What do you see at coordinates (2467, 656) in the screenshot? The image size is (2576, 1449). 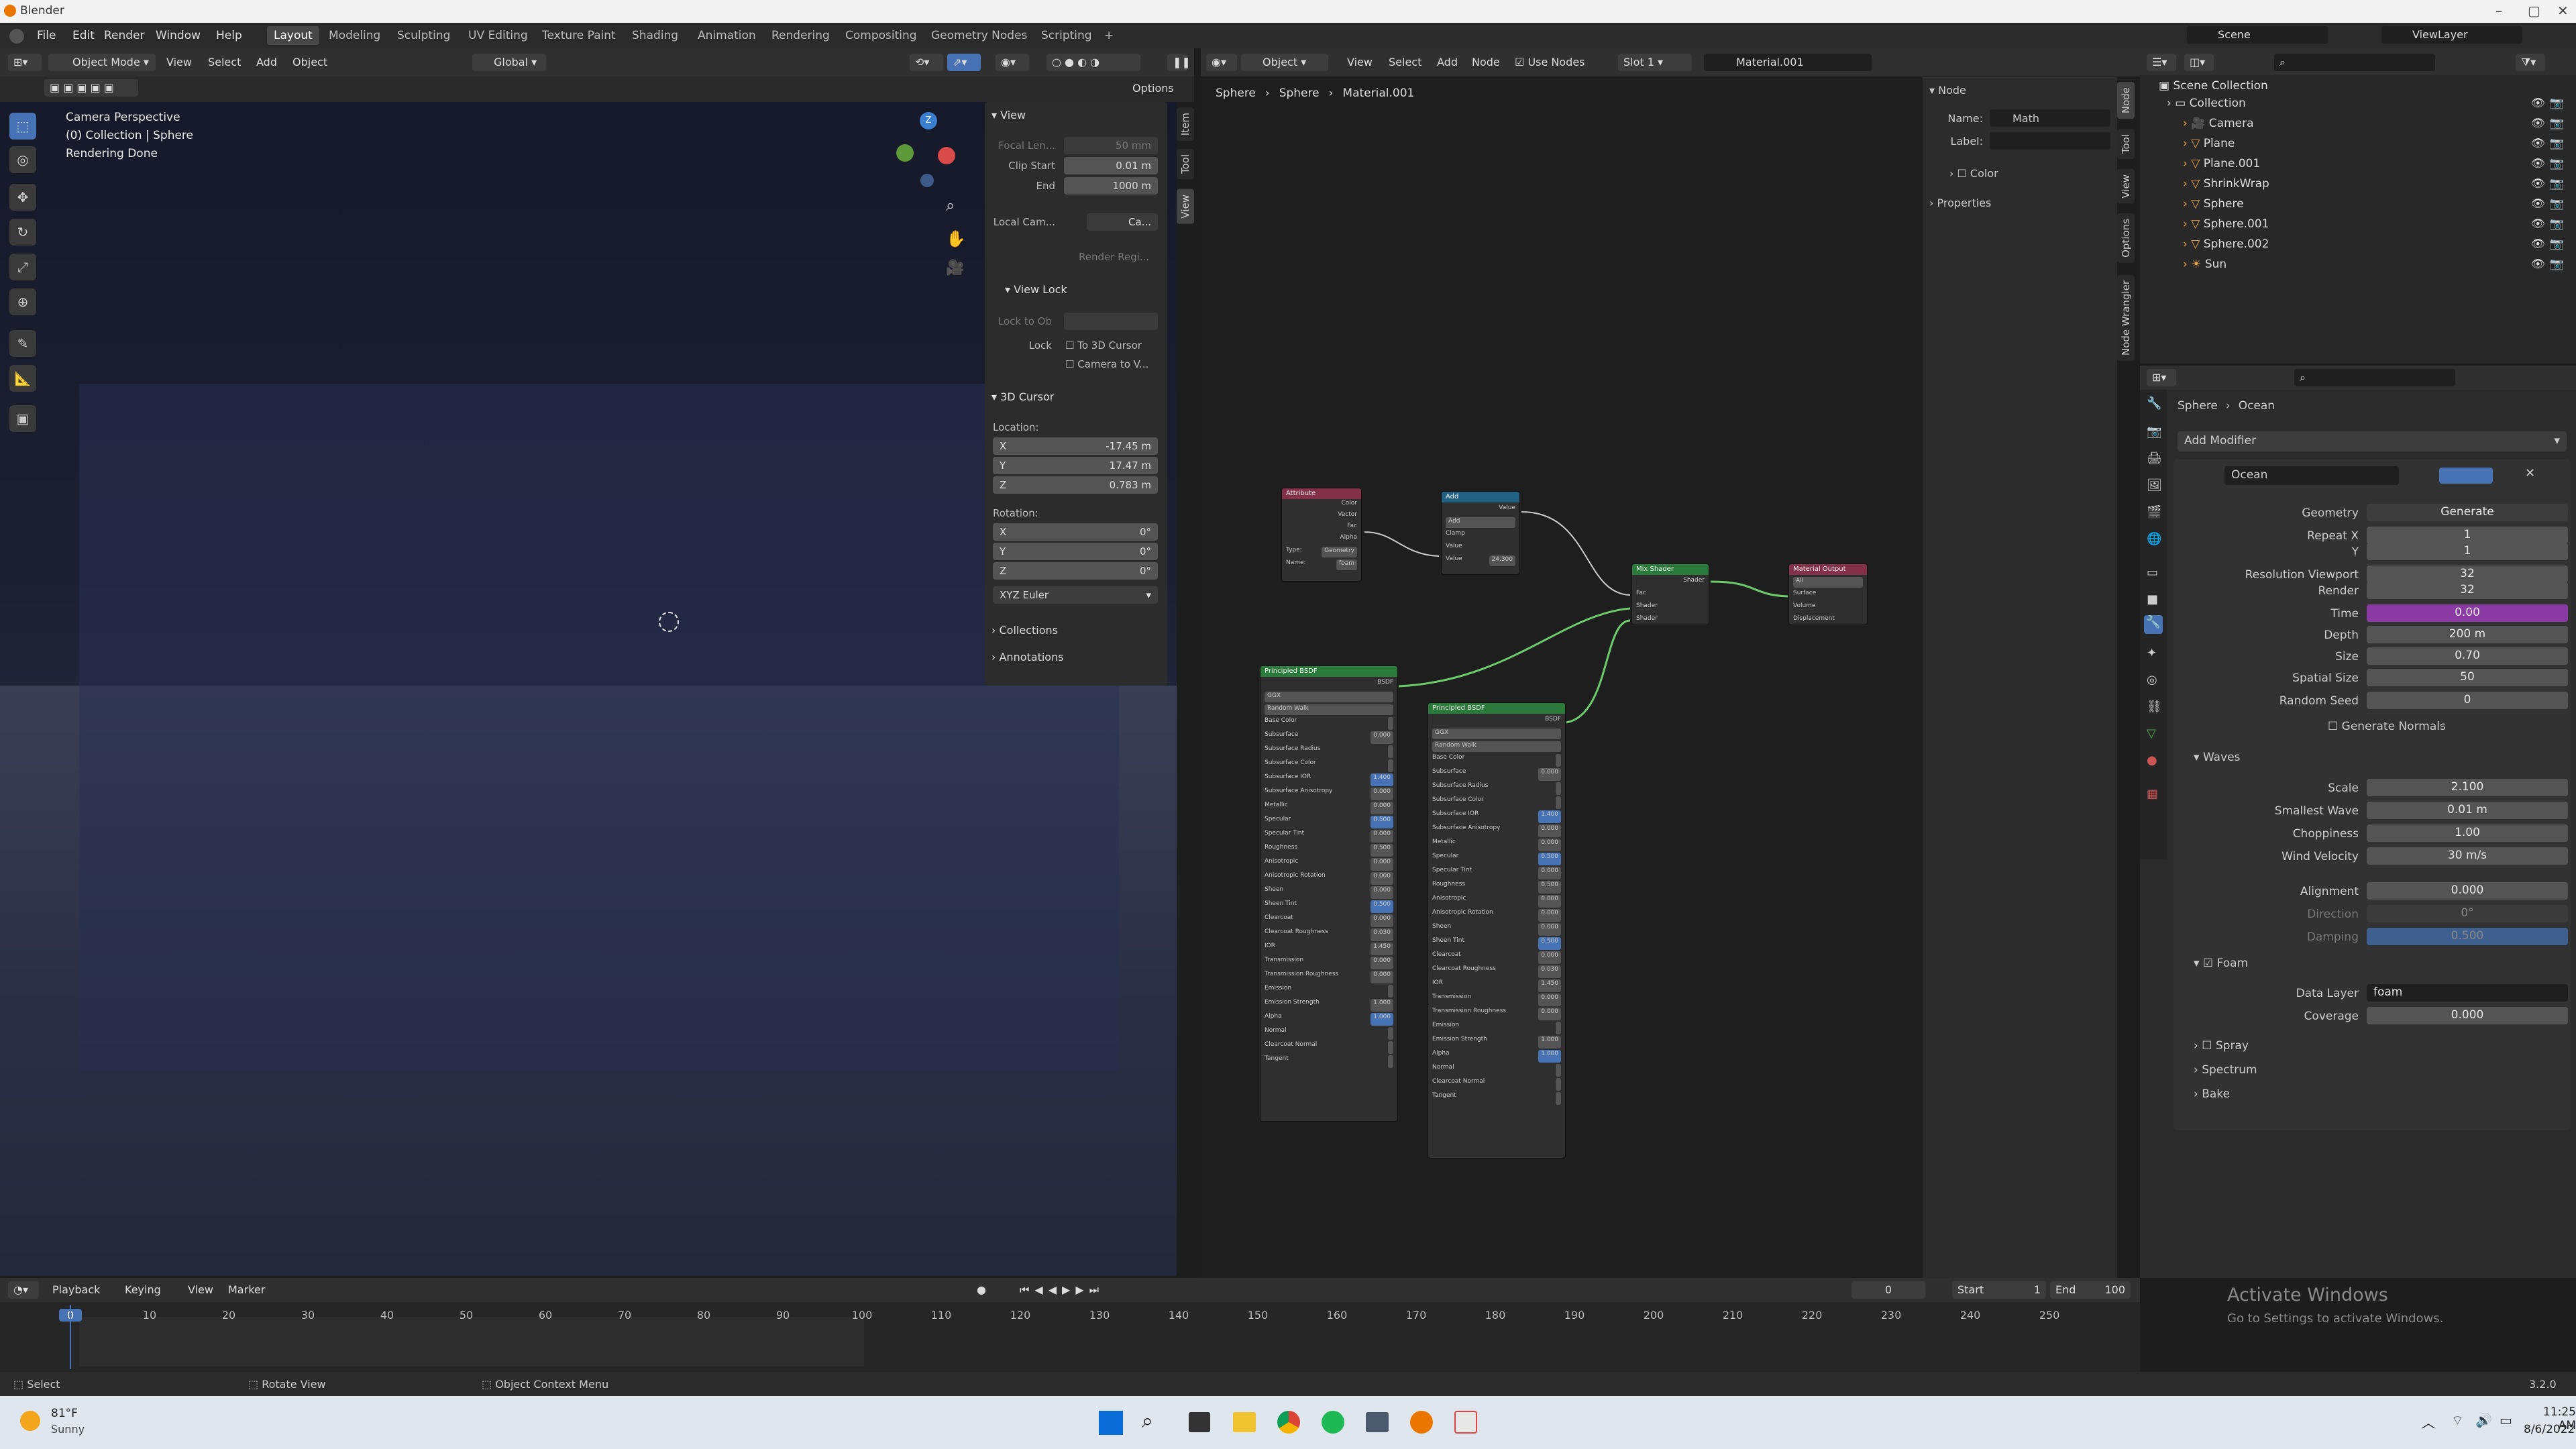 I see `modifier-field-size: 0.70` at bounding box center [2467, 656].